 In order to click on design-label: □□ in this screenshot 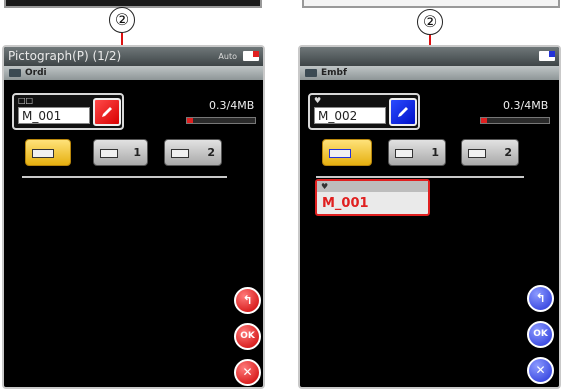, I will do `click(26, 100)`.